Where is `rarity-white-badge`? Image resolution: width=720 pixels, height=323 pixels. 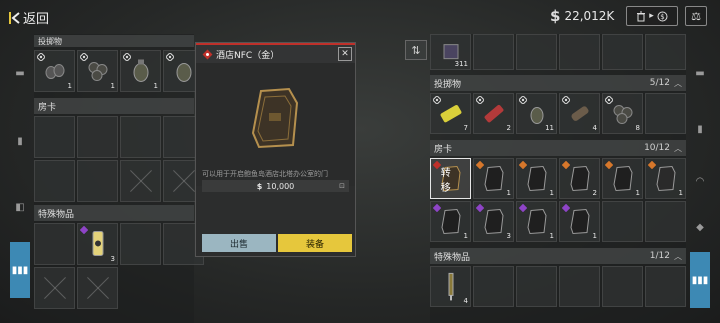 rarity-white-badge is located at coordinates (480, 100).